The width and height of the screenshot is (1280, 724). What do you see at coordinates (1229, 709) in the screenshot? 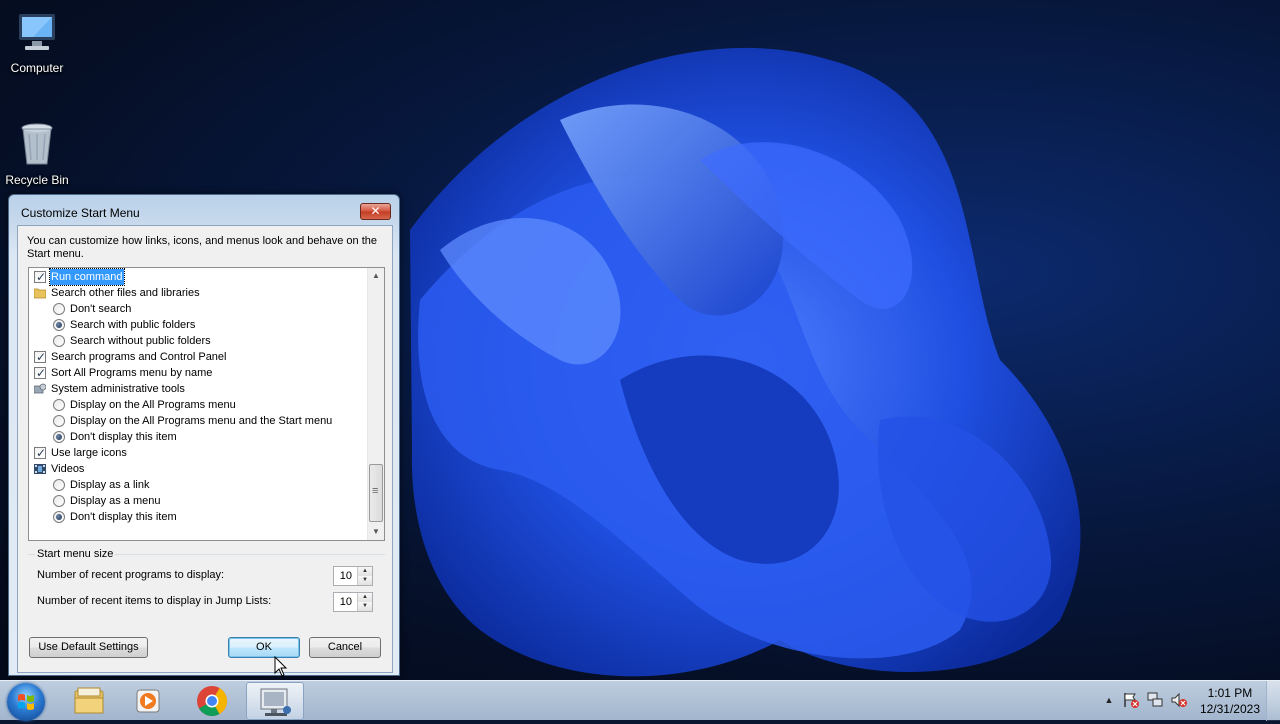
I see `clock-date: 12/31/2023` at bounding box center [1229, 709].